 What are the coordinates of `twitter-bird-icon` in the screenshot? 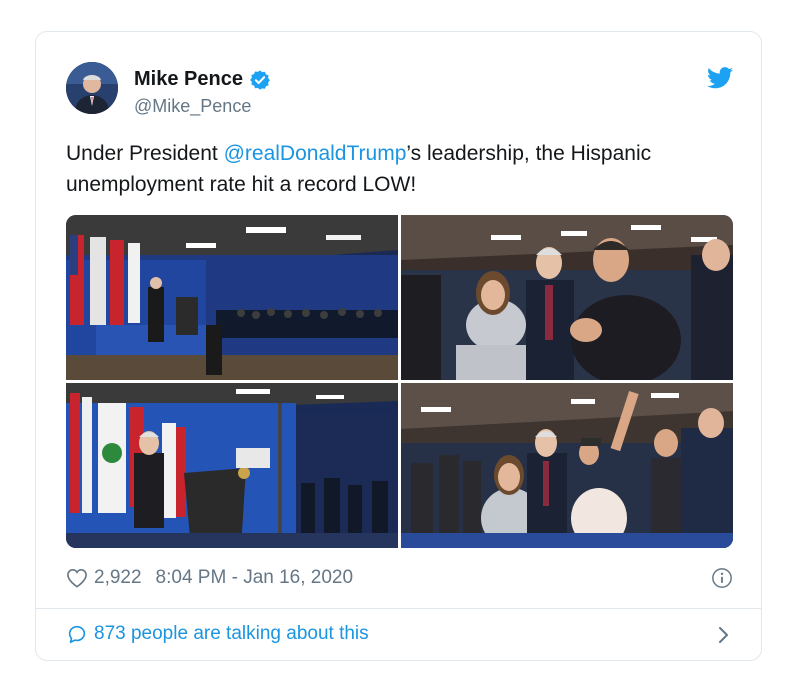 It's located at (720, 78).